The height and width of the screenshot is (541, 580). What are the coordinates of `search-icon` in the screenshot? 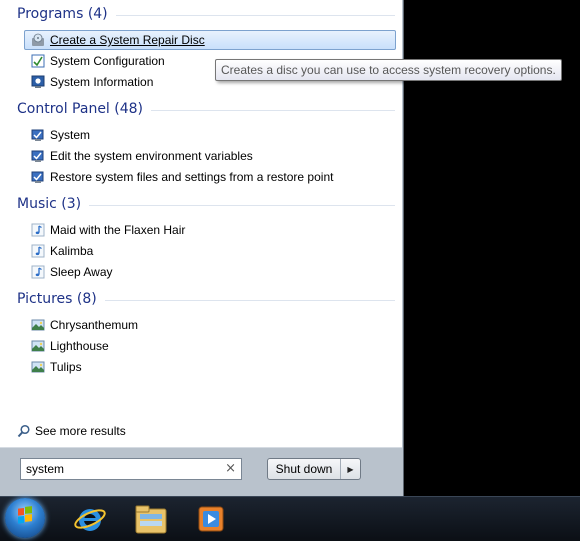 It's located at (24, 431).